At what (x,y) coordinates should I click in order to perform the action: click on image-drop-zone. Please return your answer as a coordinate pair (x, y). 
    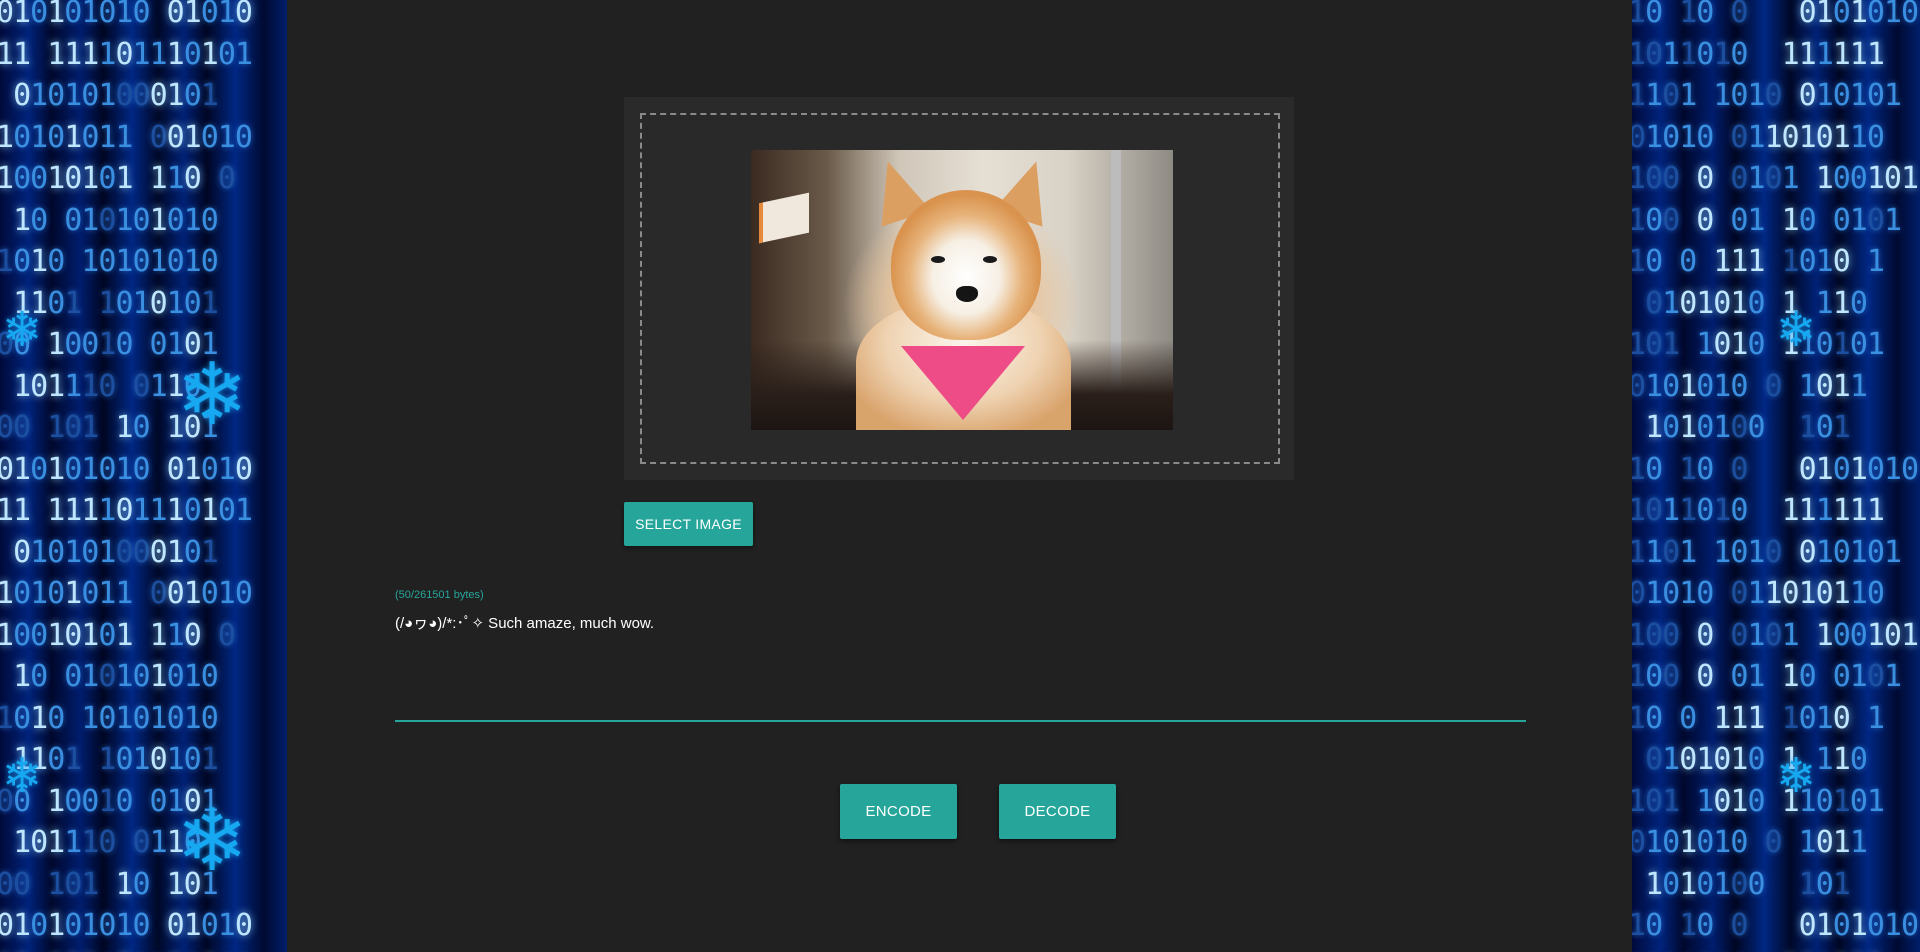
    Looking at the image, I should click on (960, 288).